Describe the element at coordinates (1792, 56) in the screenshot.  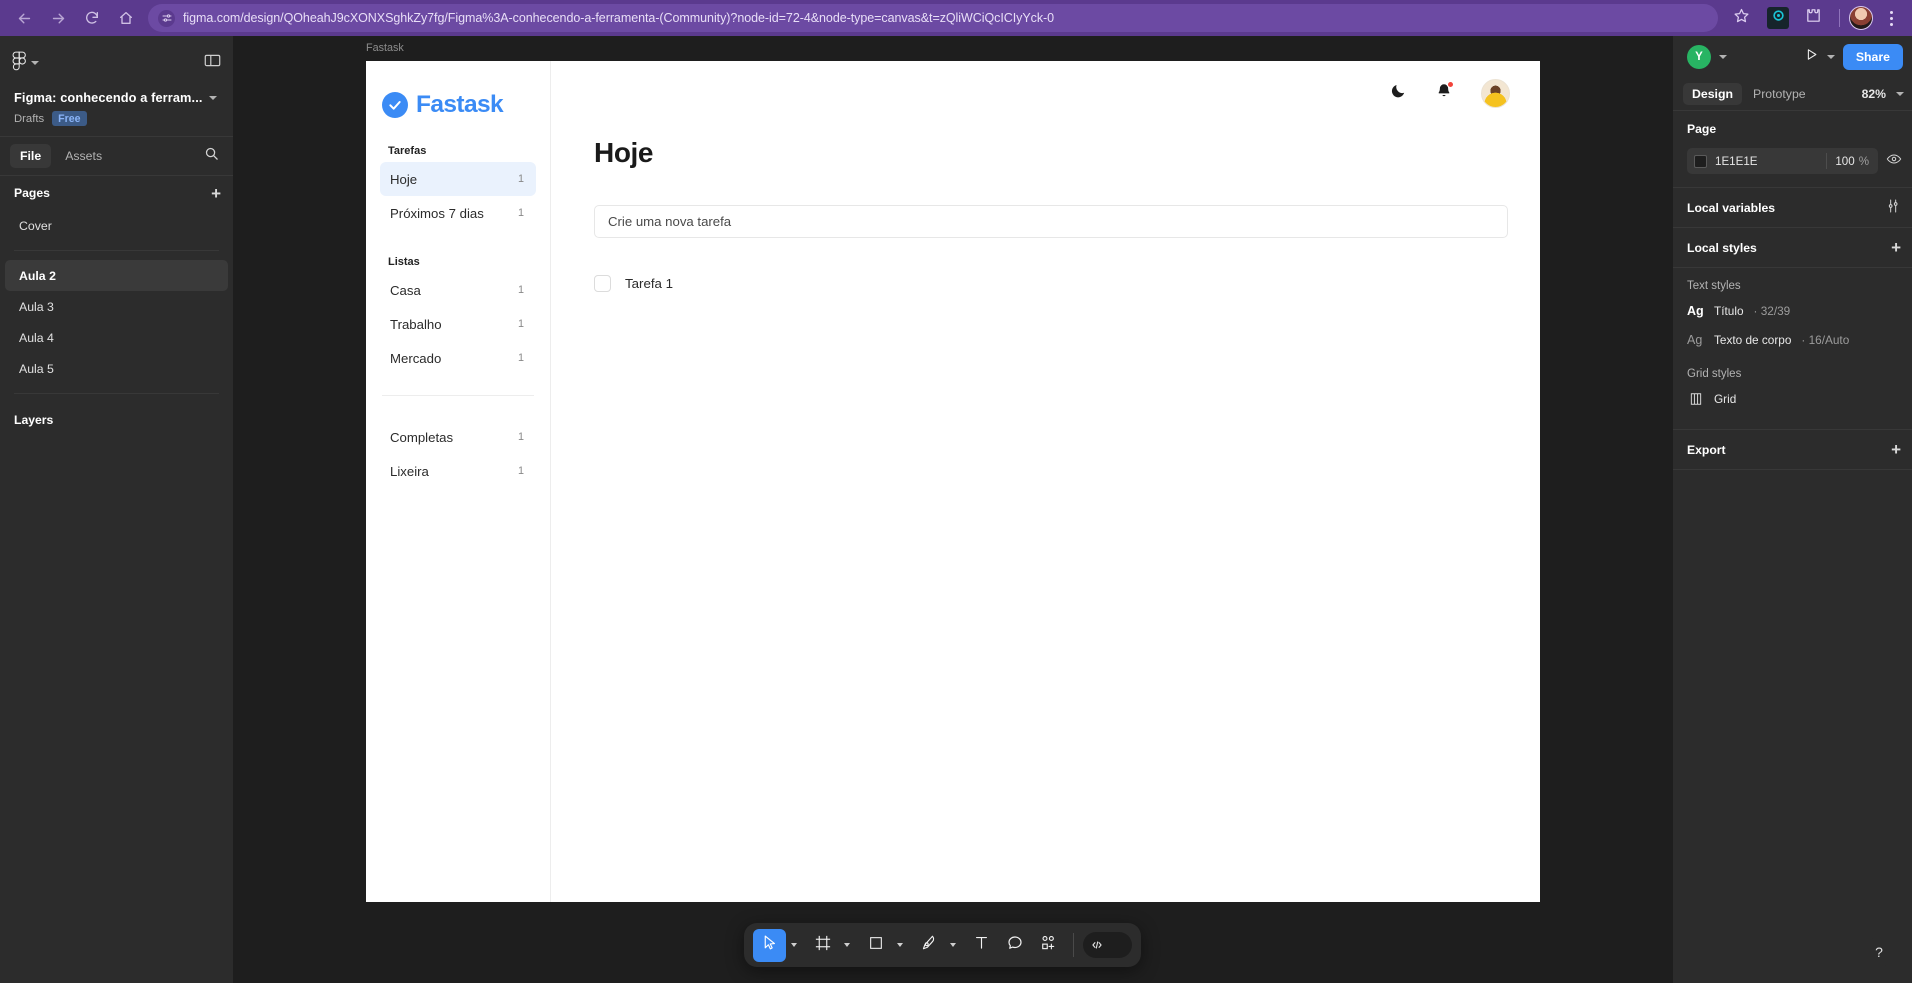
I see `right-panel-header: Y Share` at that location.